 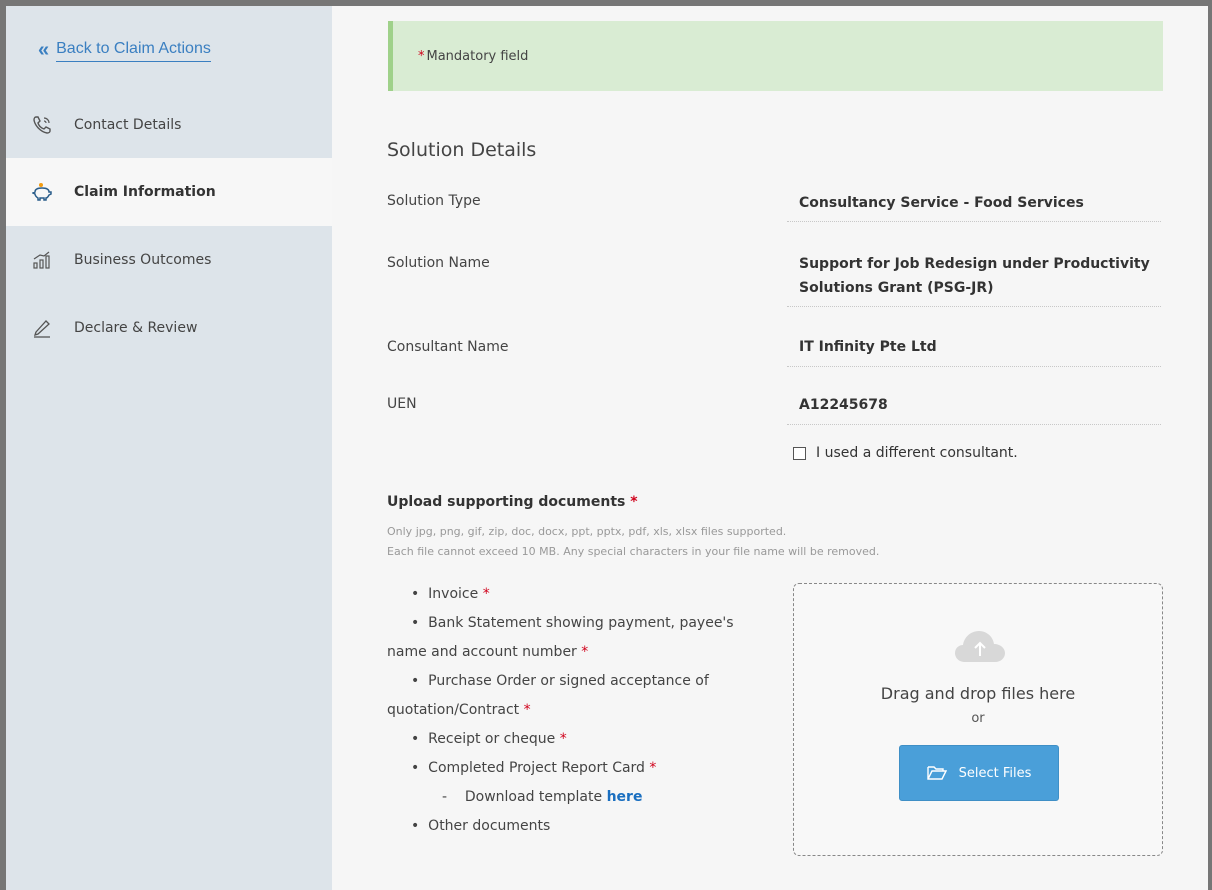 I want to click on back-to-claim-actions-link: « Back to Claim Actions, so click(x=124, y=50).